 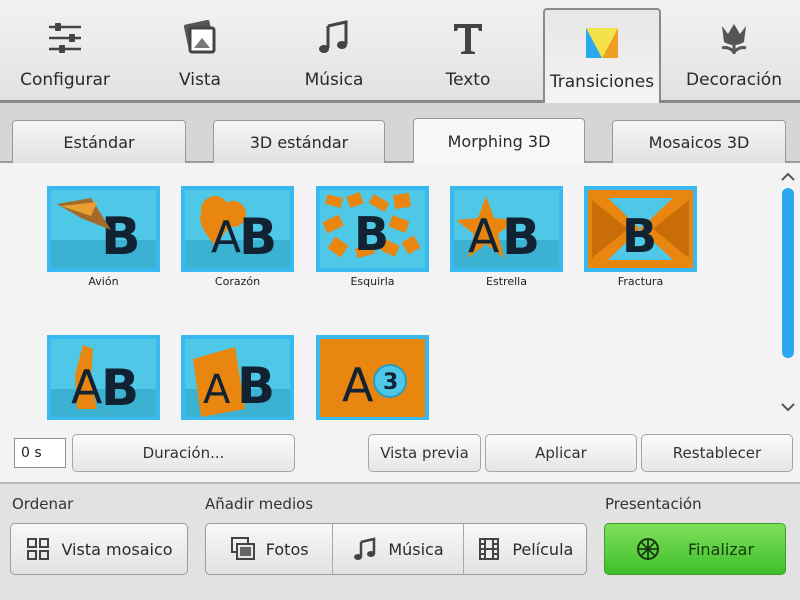 I want to click on add-photos-button: Fotos, so click(x=270, y=549).